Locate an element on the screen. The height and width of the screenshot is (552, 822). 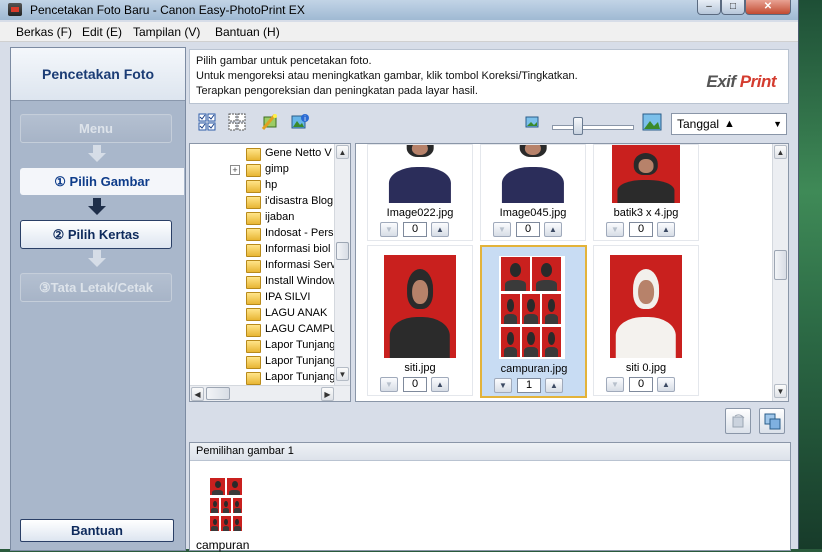
maximize-button: □ is located at coordinates (733, 7).